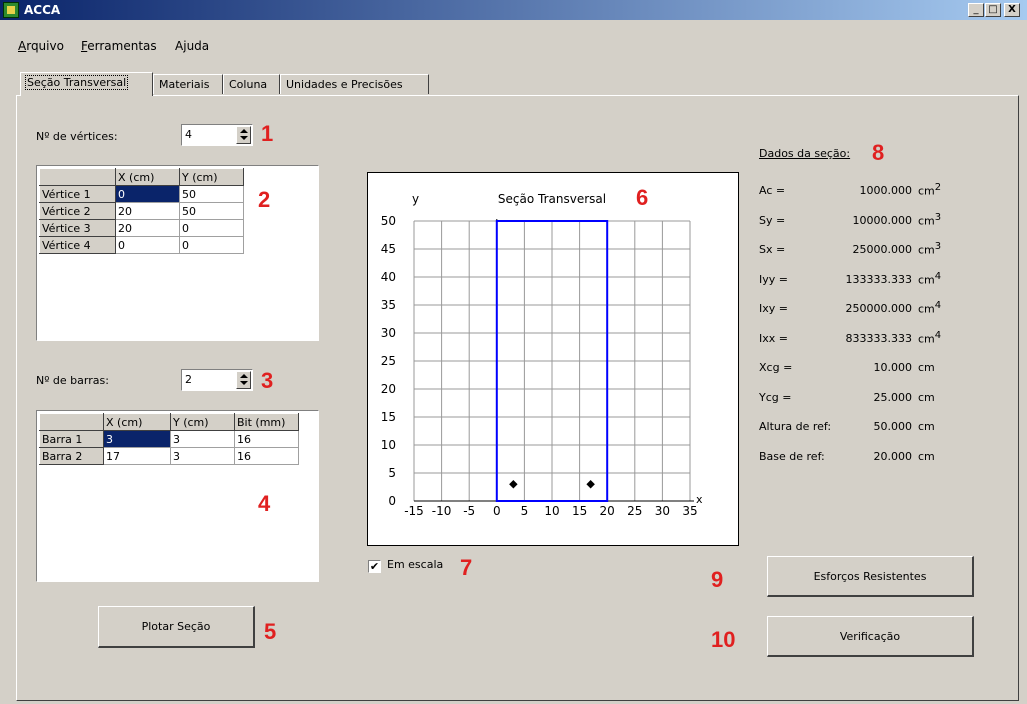  I want to click on y-tick-label: 50, so click(388, 221).